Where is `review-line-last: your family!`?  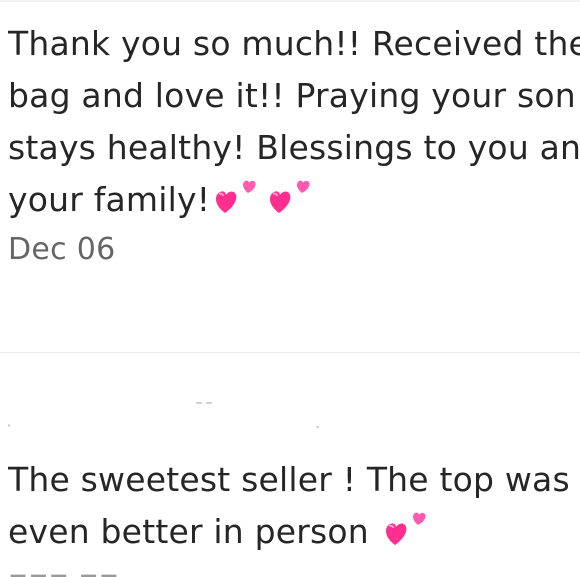
review-line-last: your family! is located at coordinates (294, 200).